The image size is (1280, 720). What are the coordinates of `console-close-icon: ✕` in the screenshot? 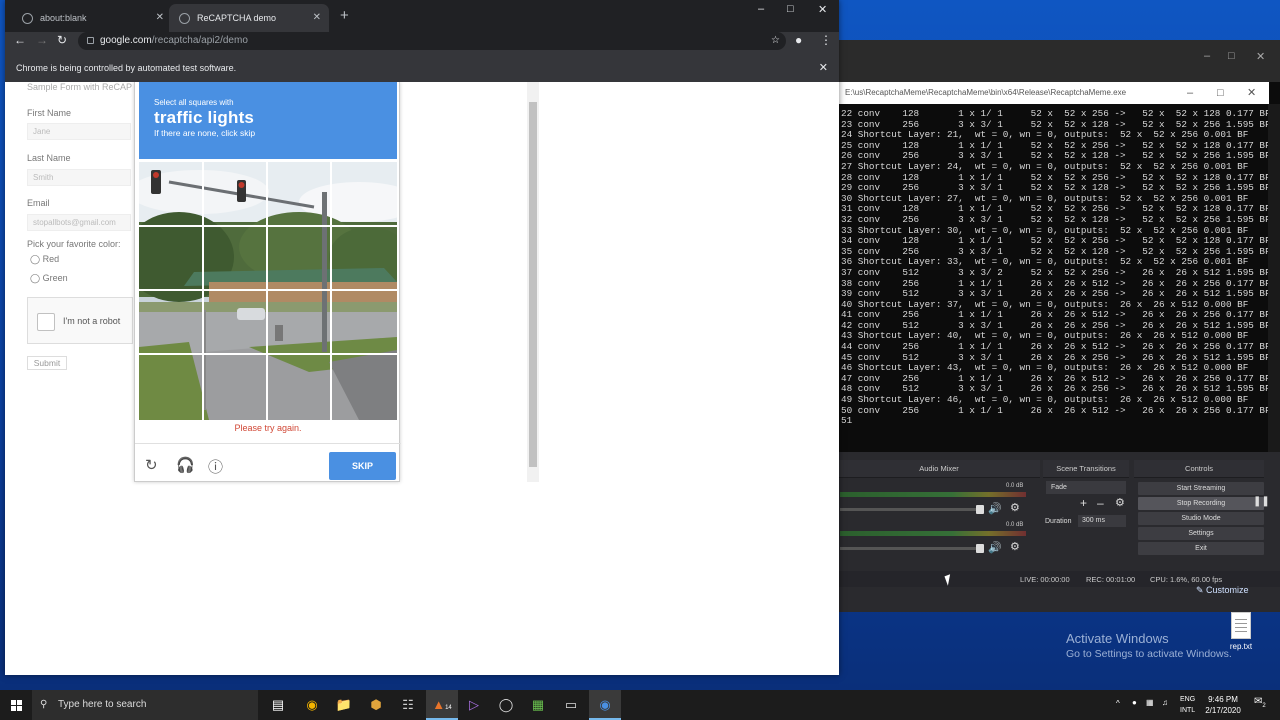 It's located at (1251, 93).